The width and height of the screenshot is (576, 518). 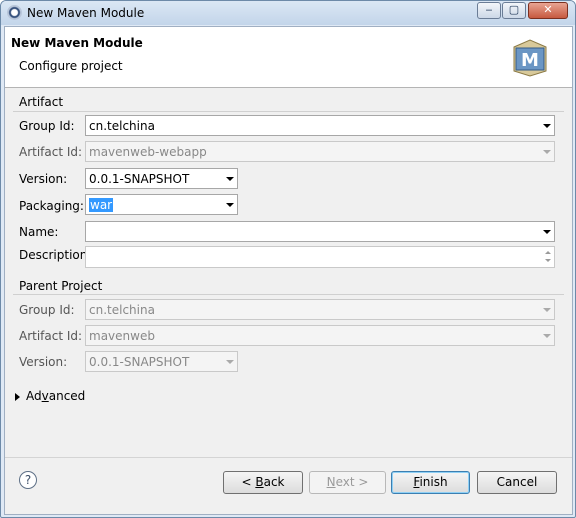 What do you see at coordinates (320, 335) in the screenshot?
I see `parent-artifact-id-combo: mavenweb` at bounding box center [320, 335].